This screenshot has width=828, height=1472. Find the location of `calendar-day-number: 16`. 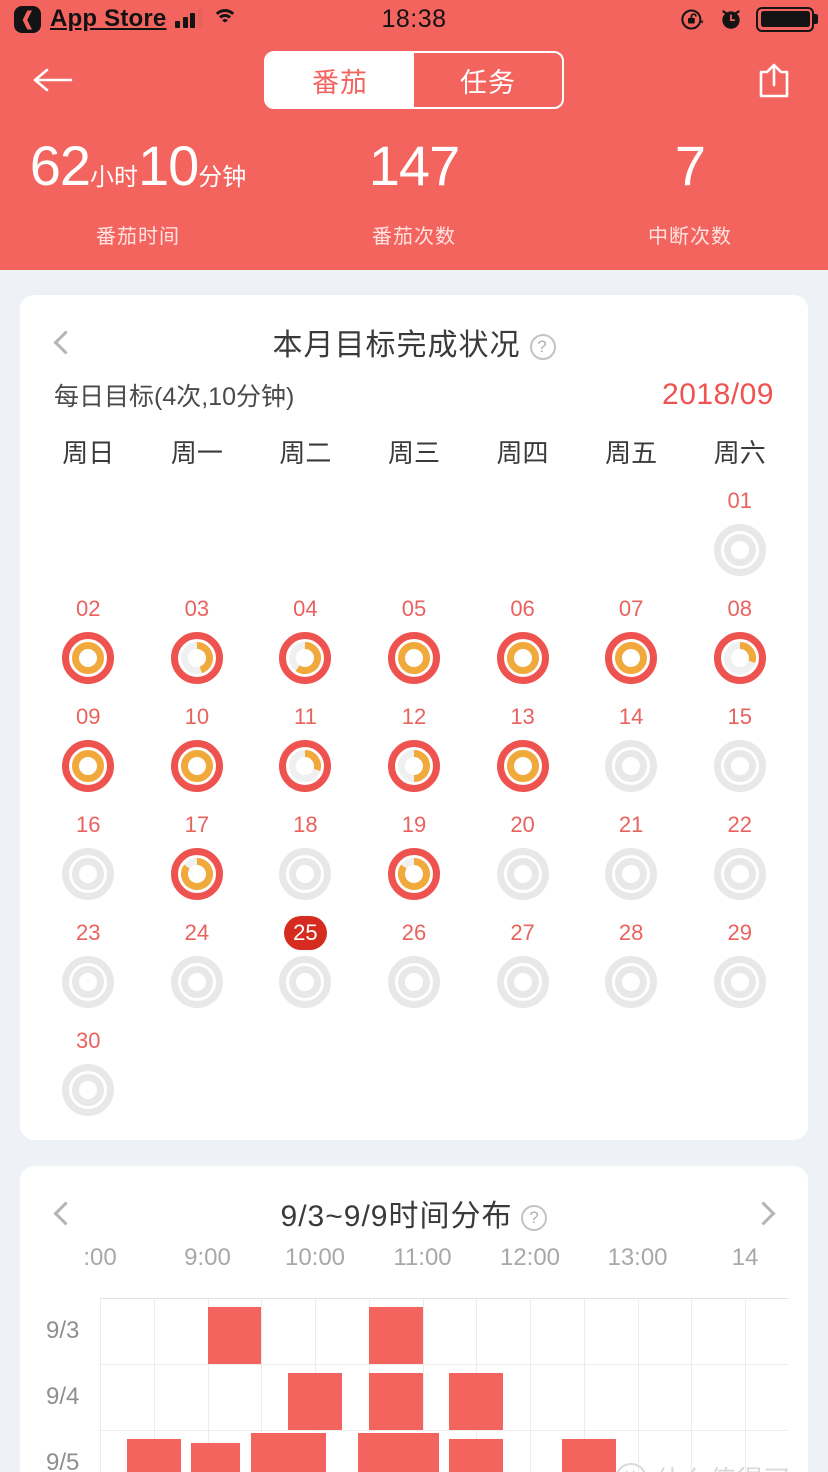

calendar-day-number: 16 is located at coordinates (88, 824).